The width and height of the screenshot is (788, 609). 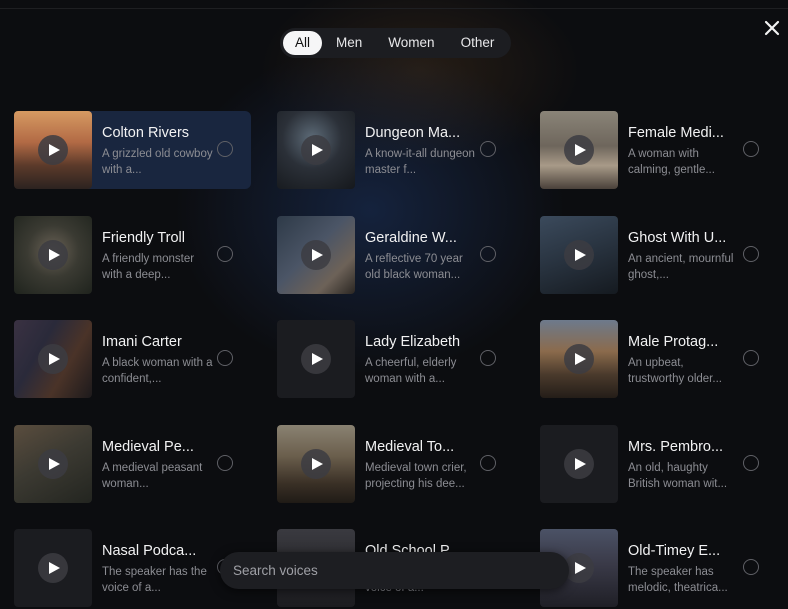 I want to click on search-input, so click(x=394, y=570).